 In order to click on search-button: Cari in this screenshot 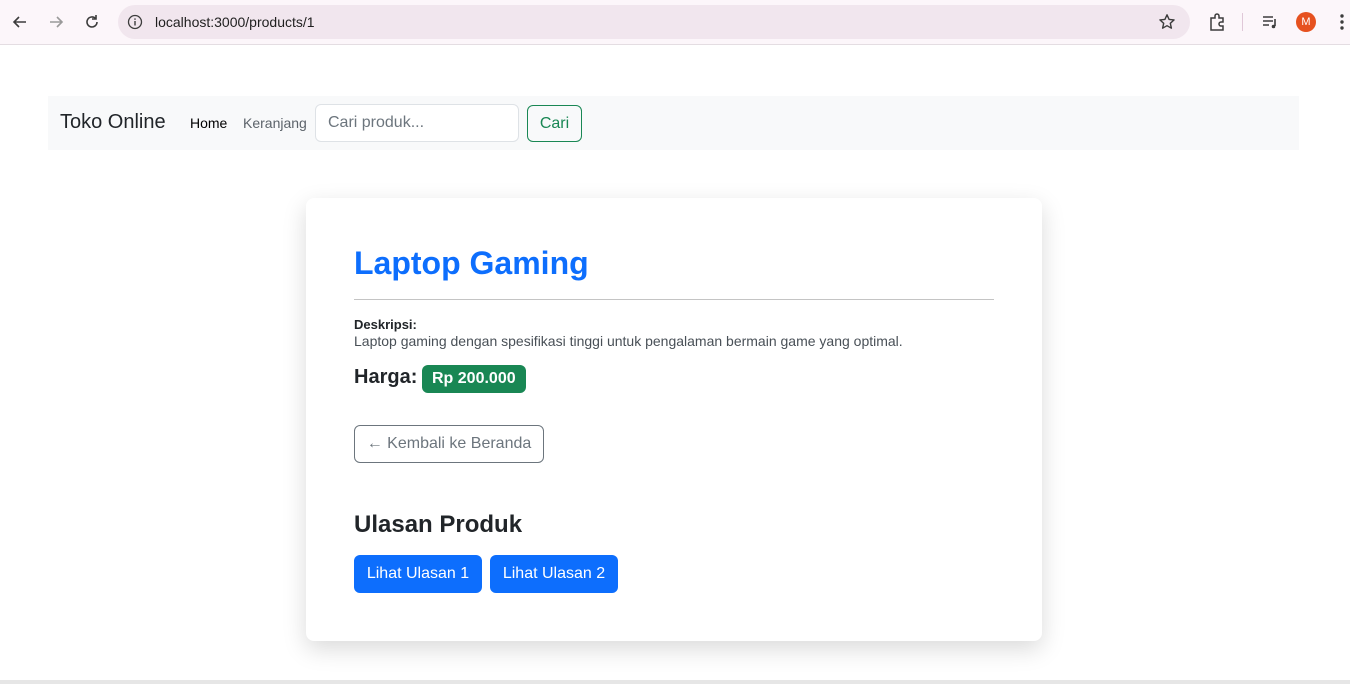, I will do `click(554, 123)`.